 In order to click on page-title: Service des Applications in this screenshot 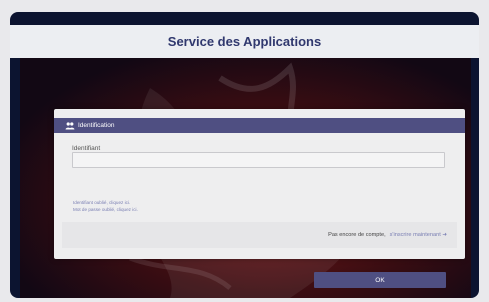, I will do `click(244, 41)`.